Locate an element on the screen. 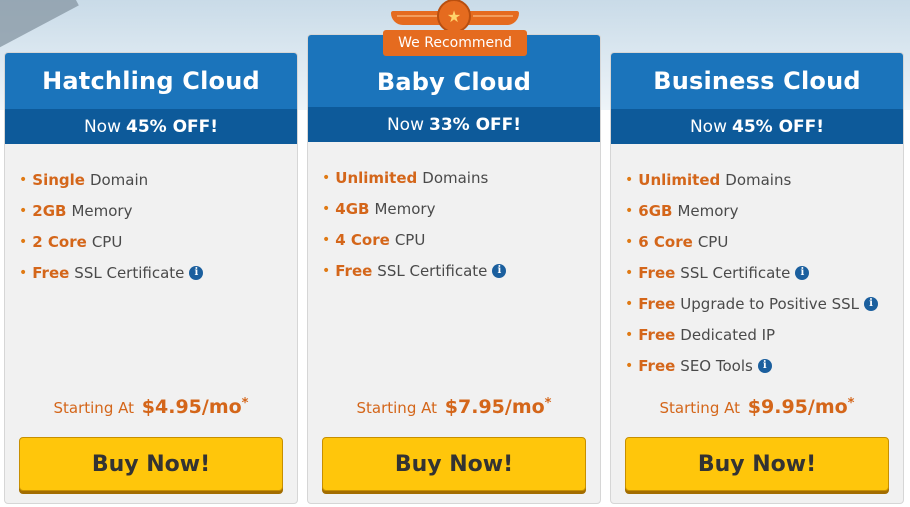 Image resolution: width=910 pixels, height=507 pixels. plan-price: Starting At $4.95/mo* is located at coordinates (151, 407).